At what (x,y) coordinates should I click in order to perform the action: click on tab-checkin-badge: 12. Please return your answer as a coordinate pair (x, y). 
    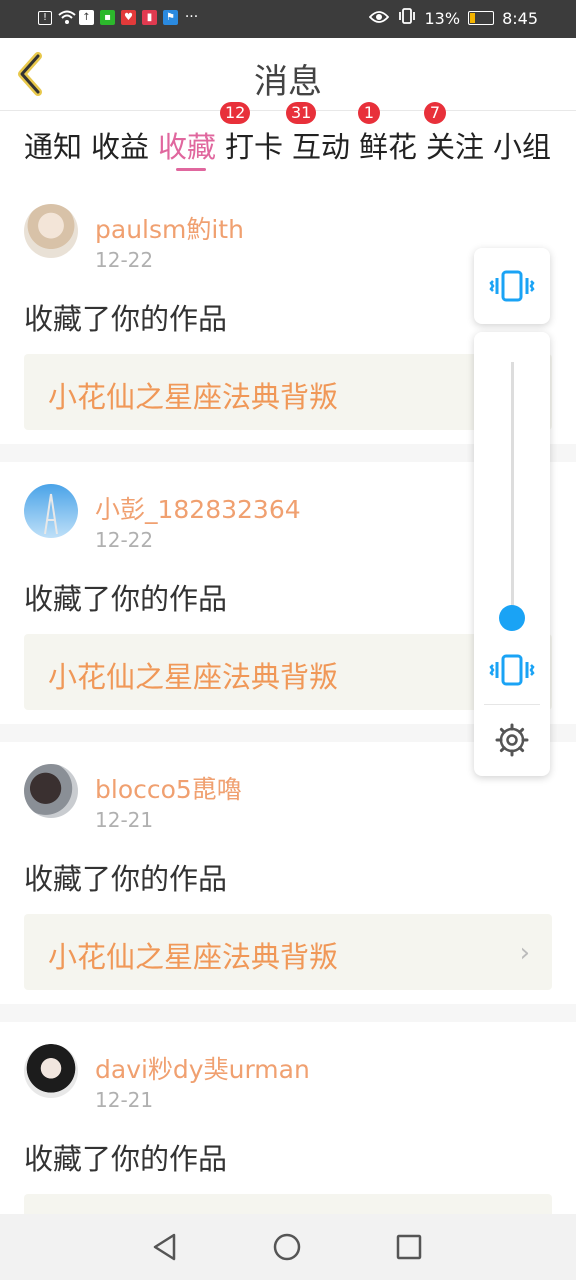
    Looking at the image, I should click on (235, 113).